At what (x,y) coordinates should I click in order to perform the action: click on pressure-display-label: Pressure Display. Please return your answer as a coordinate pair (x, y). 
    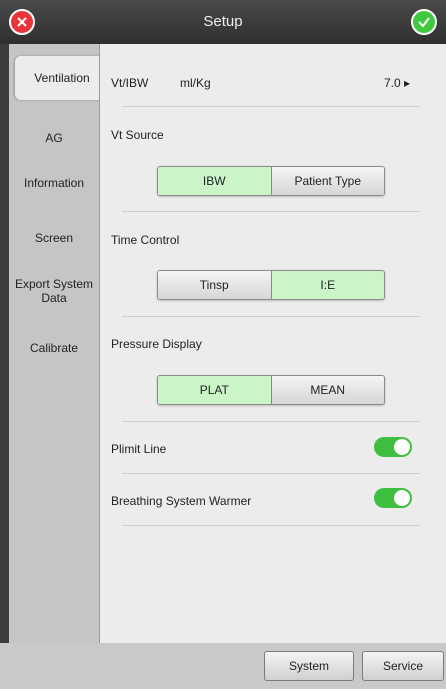
    Looking at the image, I should click on (156, 344).